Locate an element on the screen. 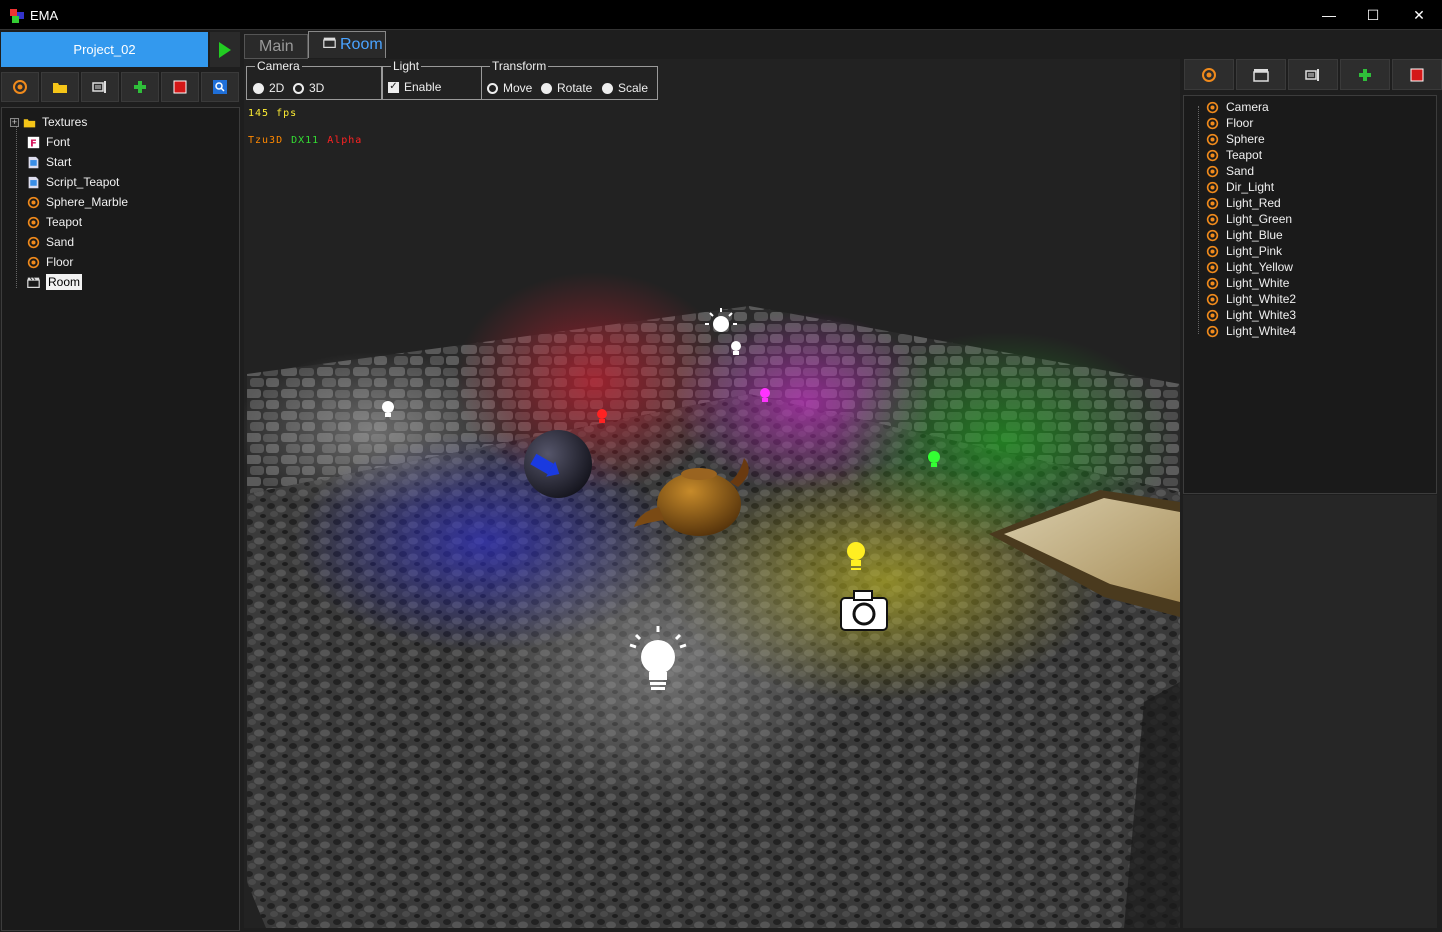  tab-main: Main is located at coordinates (276, 46).